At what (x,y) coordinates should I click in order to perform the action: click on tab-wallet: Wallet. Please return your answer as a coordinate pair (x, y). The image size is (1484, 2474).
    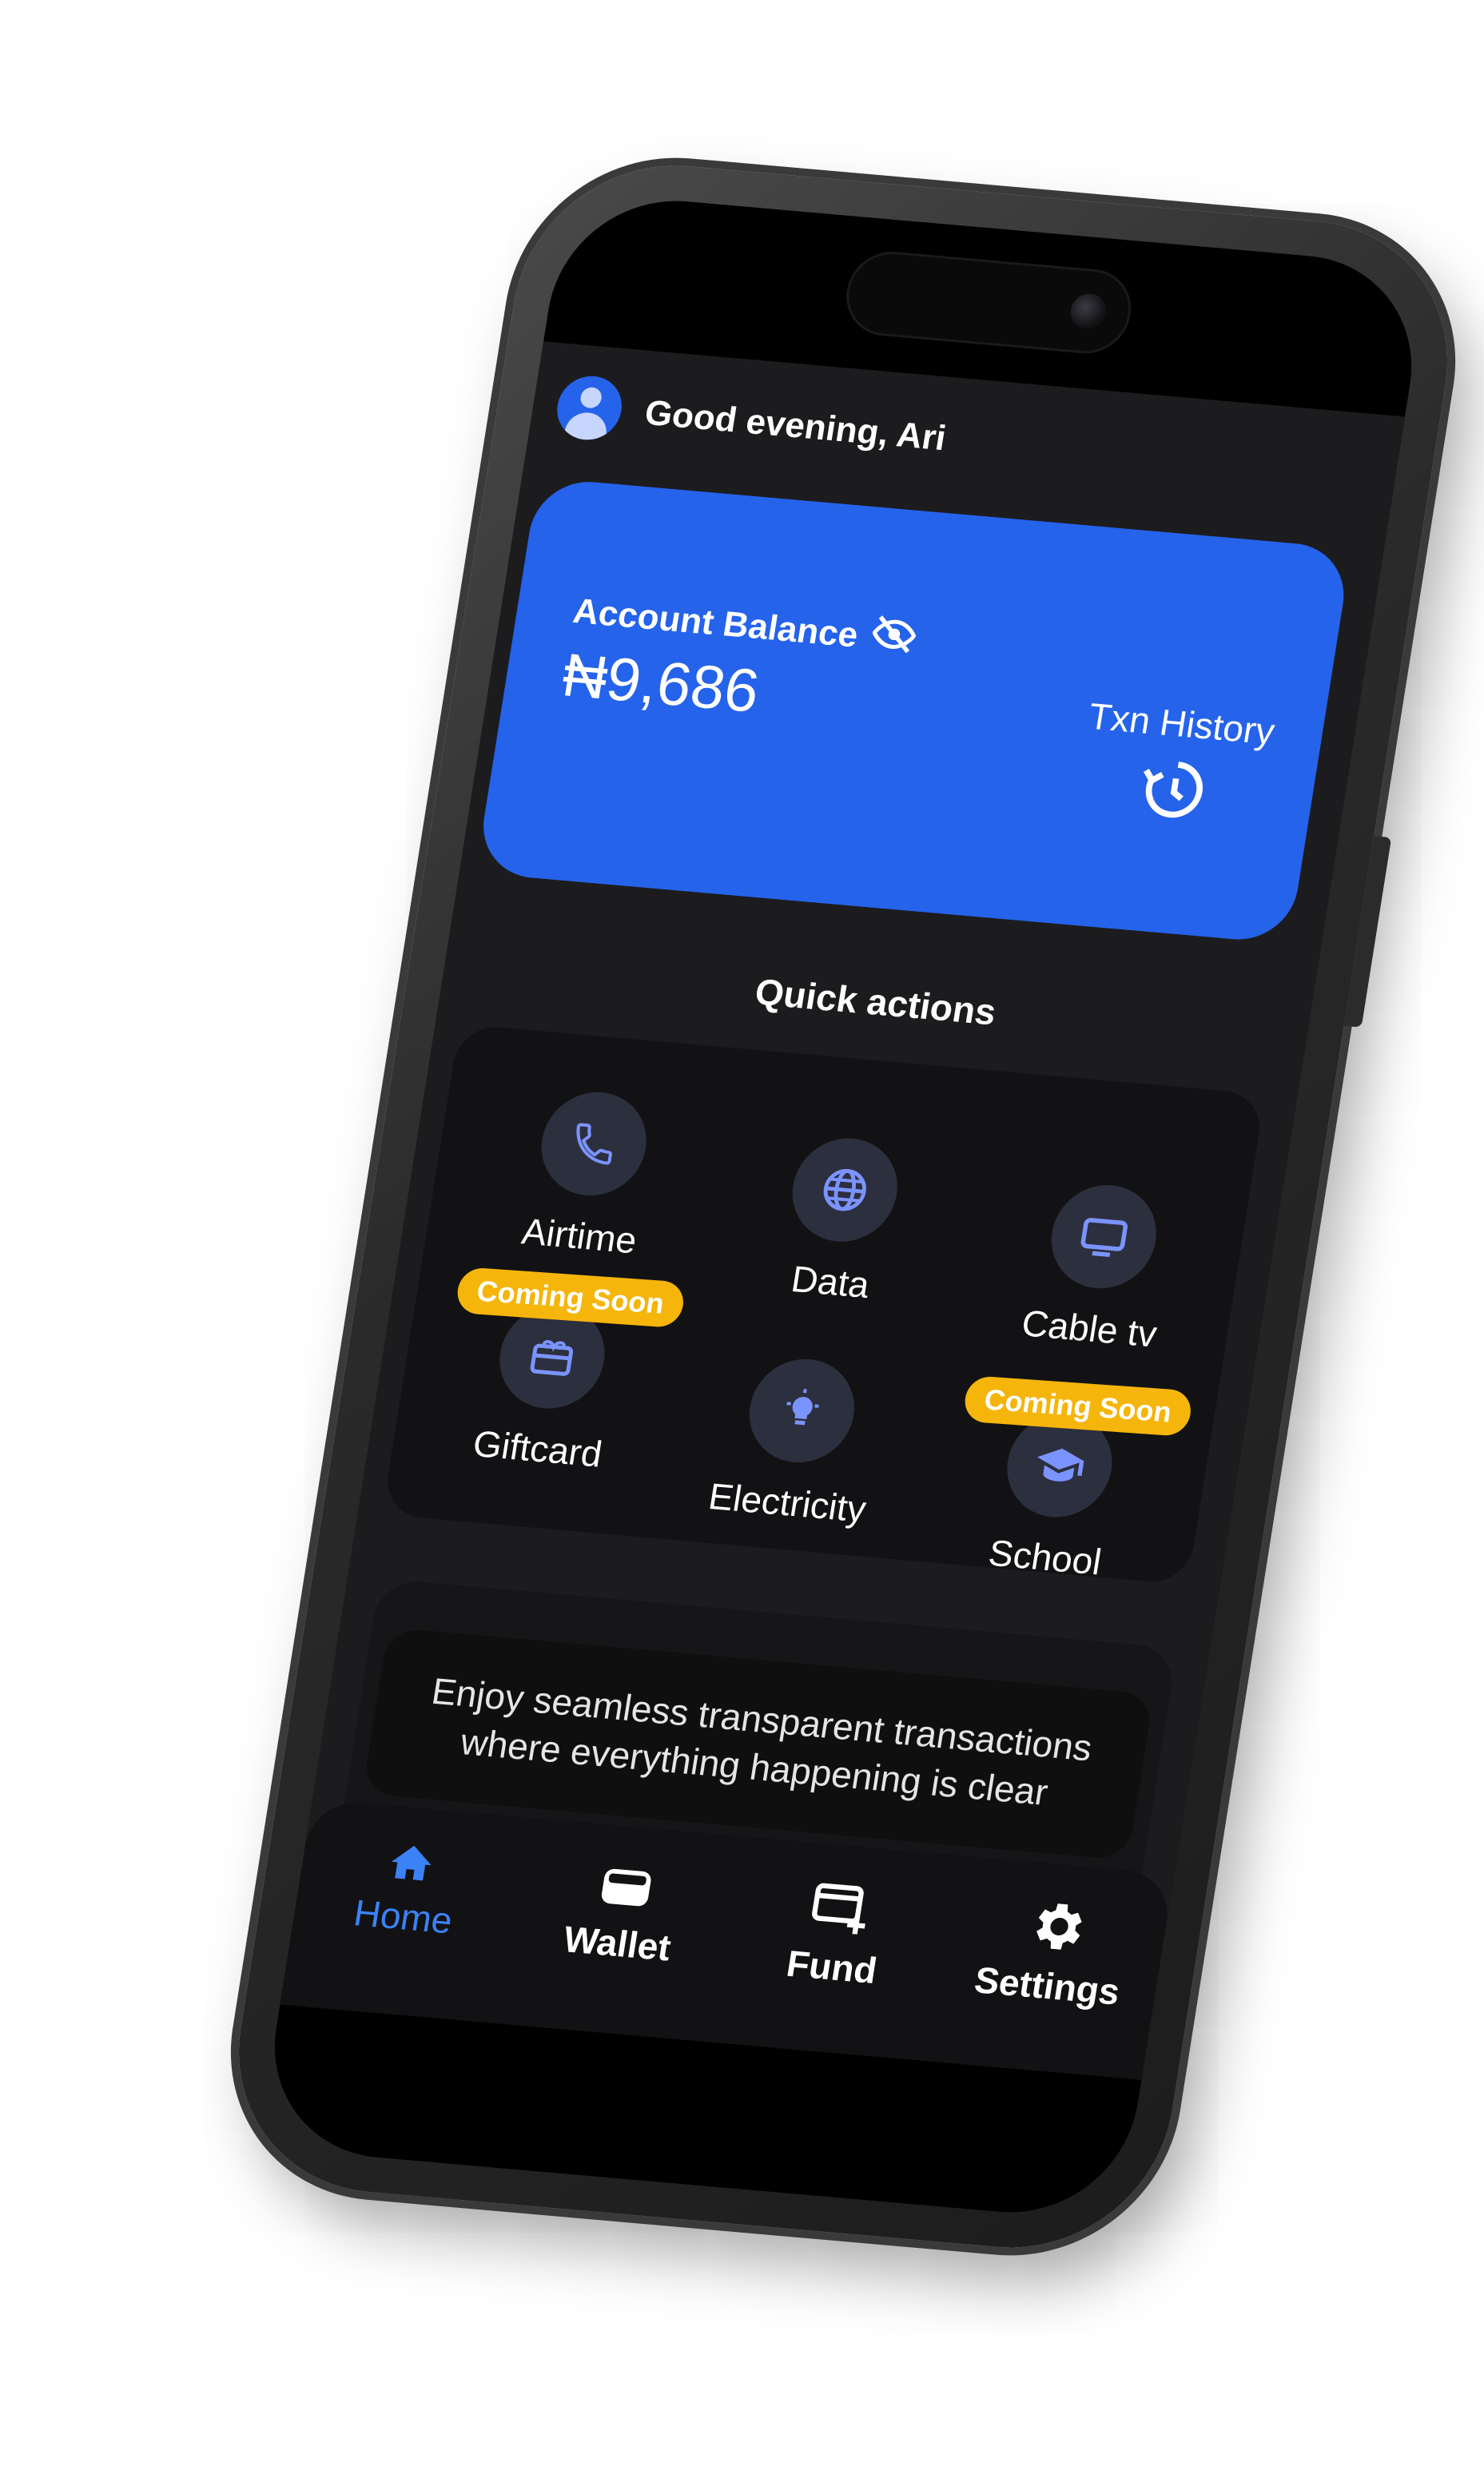
    Looking at the image, I should click on (622, 1912).